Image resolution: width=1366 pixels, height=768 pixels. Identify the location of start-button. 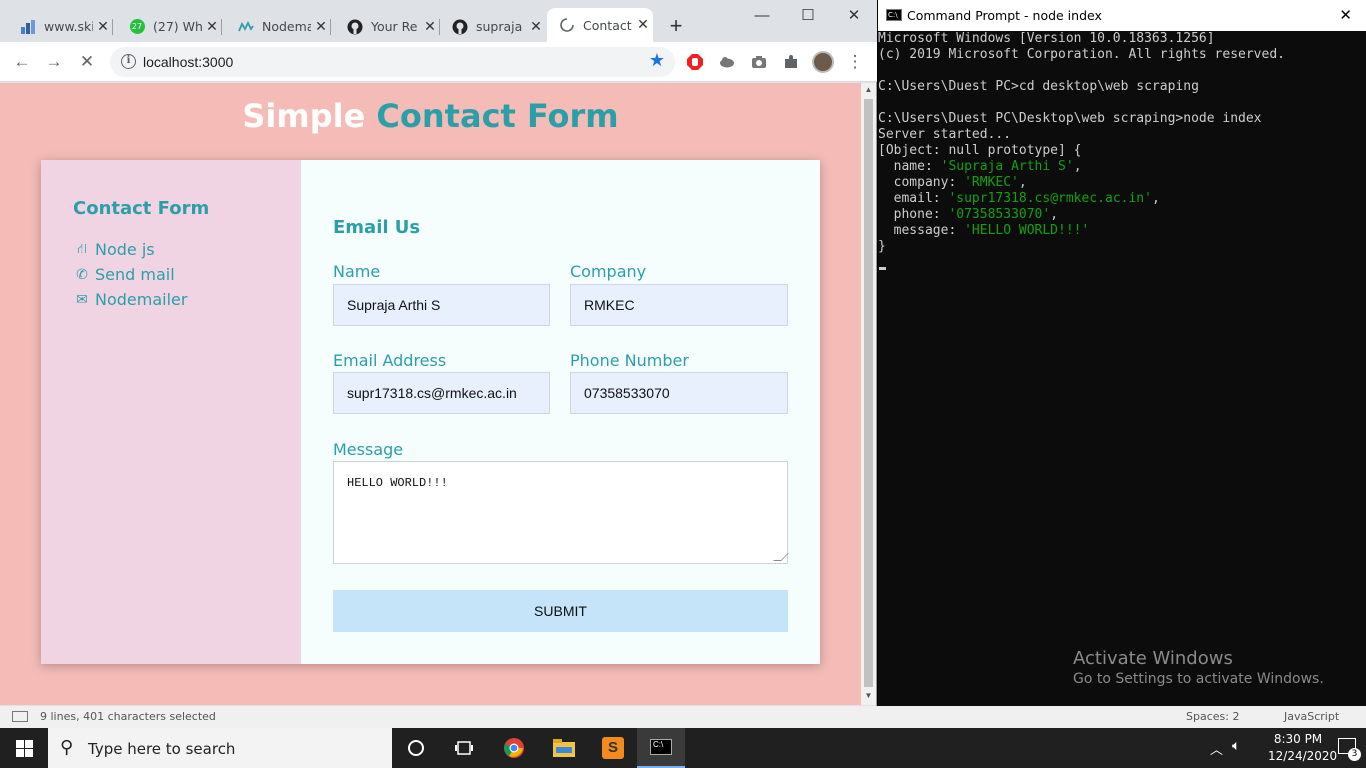
(24, 748).